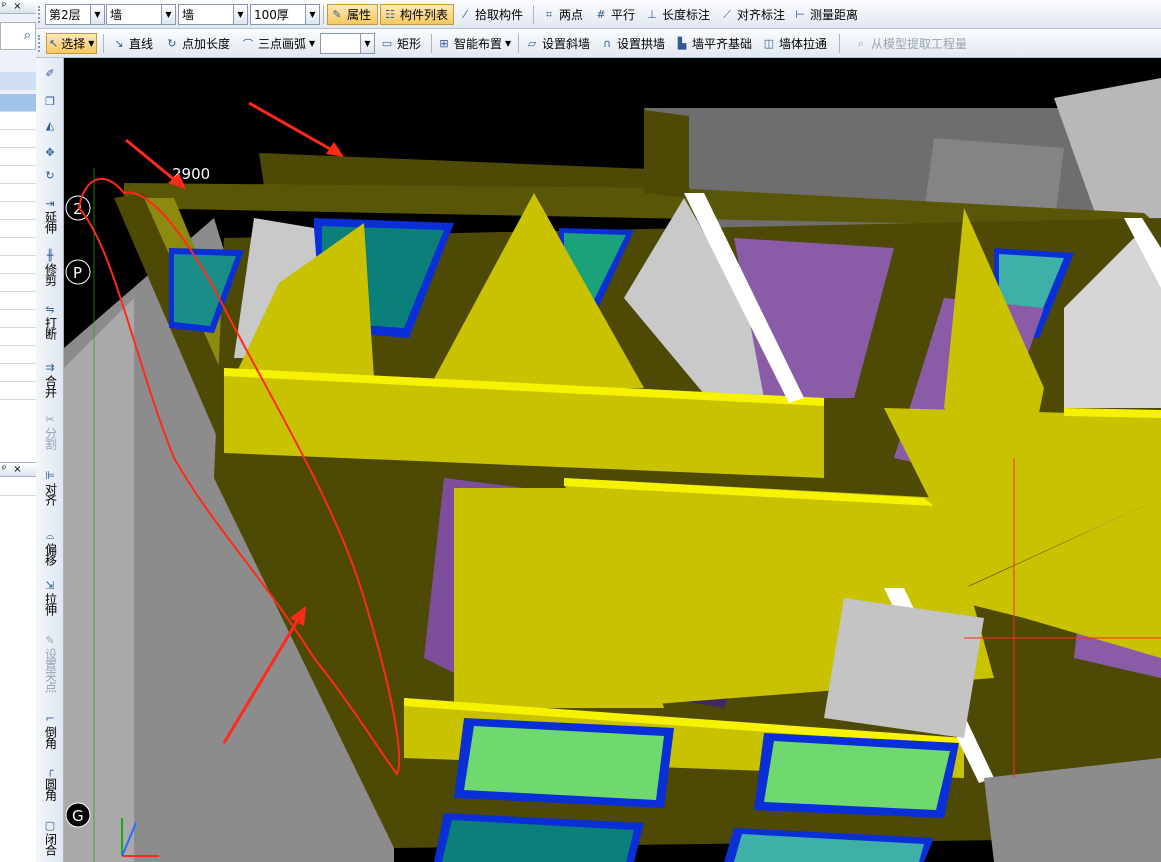 The height and width of the screenshot is (862, 1161). Describe the element at coordinates (50, 729) in the screenshot. I see `chamfer-button: ⌐ 倒角` at that location.